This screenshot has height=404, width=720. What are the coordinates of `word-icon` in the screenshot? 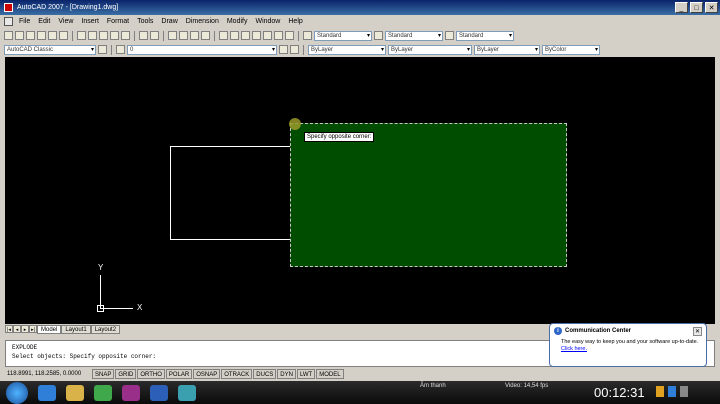 It's located at (159, 392).